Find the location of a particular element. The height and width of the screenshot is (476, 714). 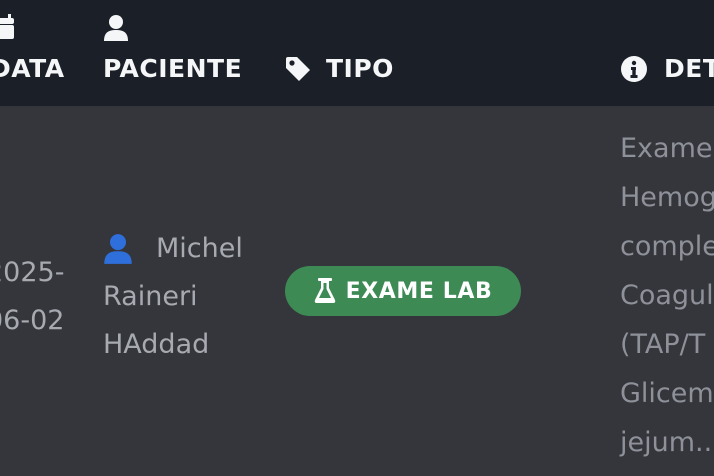

details-line: Hemog is located at coordinates (667, 197).